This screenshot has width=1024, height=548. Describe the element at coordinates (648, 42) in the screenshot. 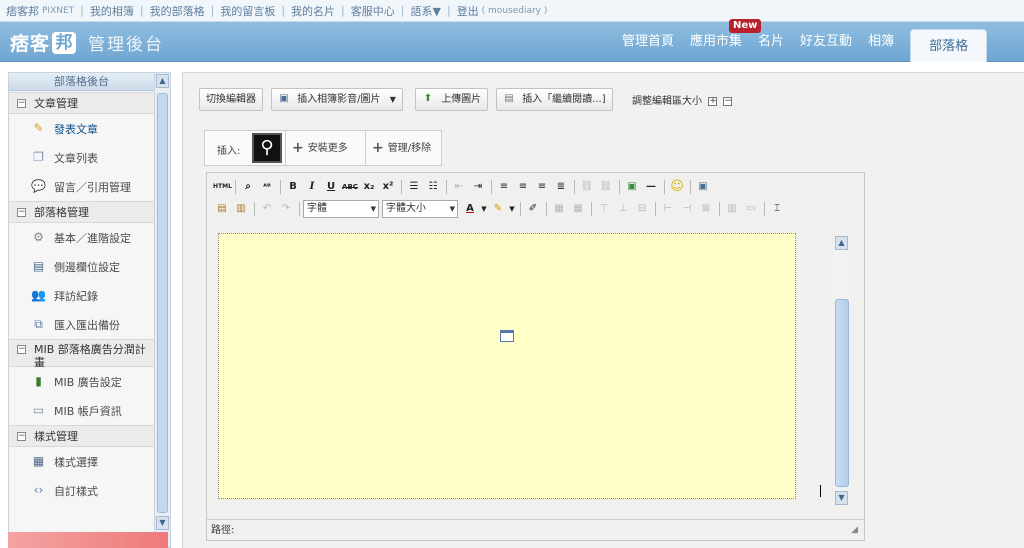

I see `nav-admin-home: 管理首頁` at that location.